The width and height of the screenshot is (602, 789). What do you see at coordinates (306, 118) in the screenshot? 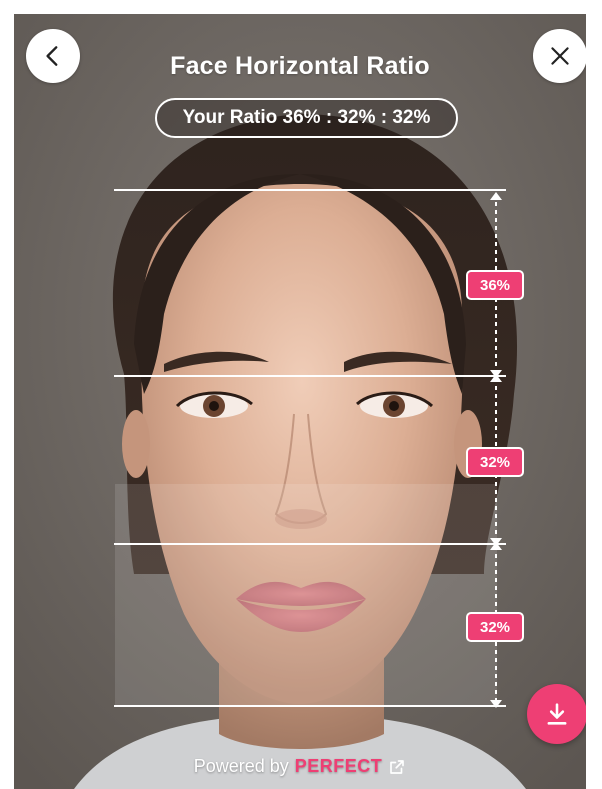
I see `ratio-summary-badge: Your Ratio 36% : 32% : 32%` at bounding box center [306, 118].